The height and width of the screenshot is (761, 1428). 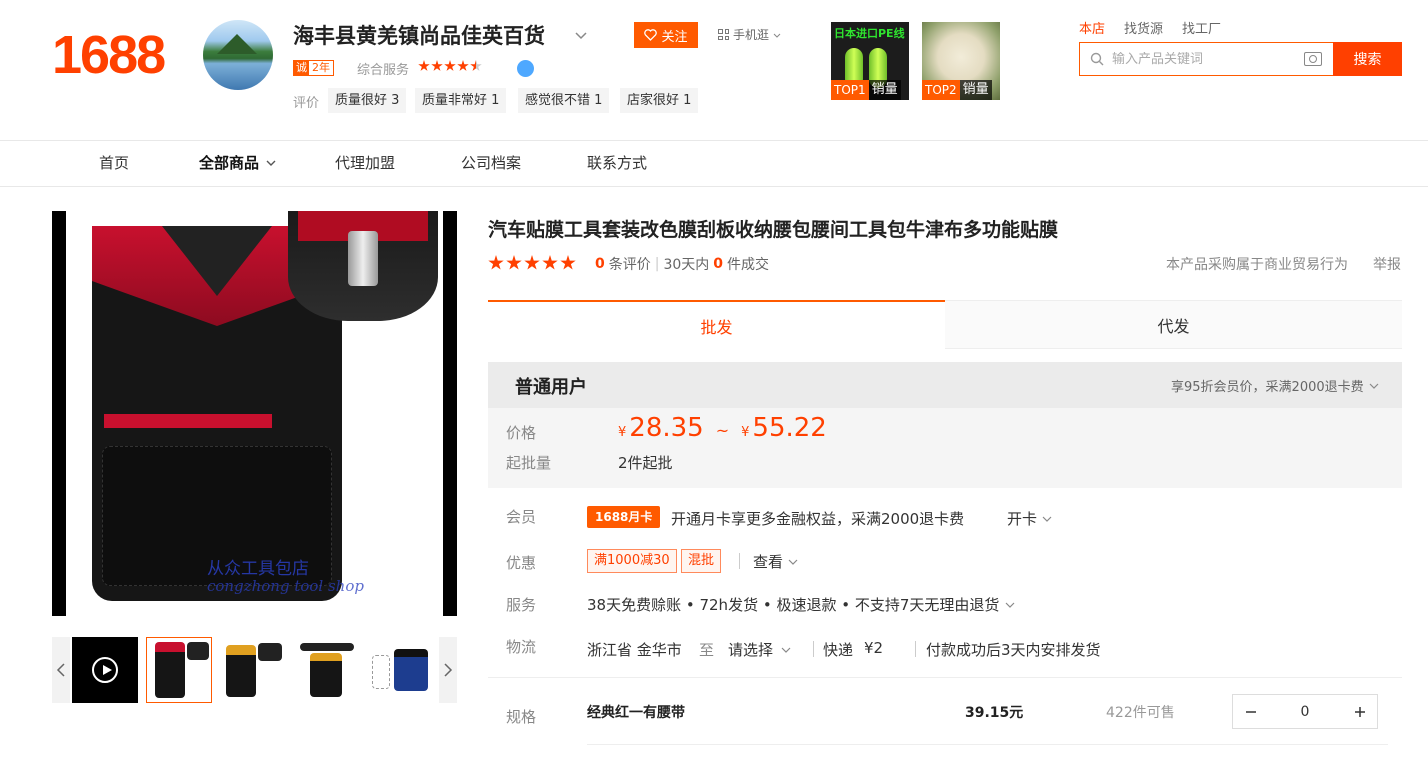 I want to click on cheng-badge: 诚, so click(x=301, y=68).